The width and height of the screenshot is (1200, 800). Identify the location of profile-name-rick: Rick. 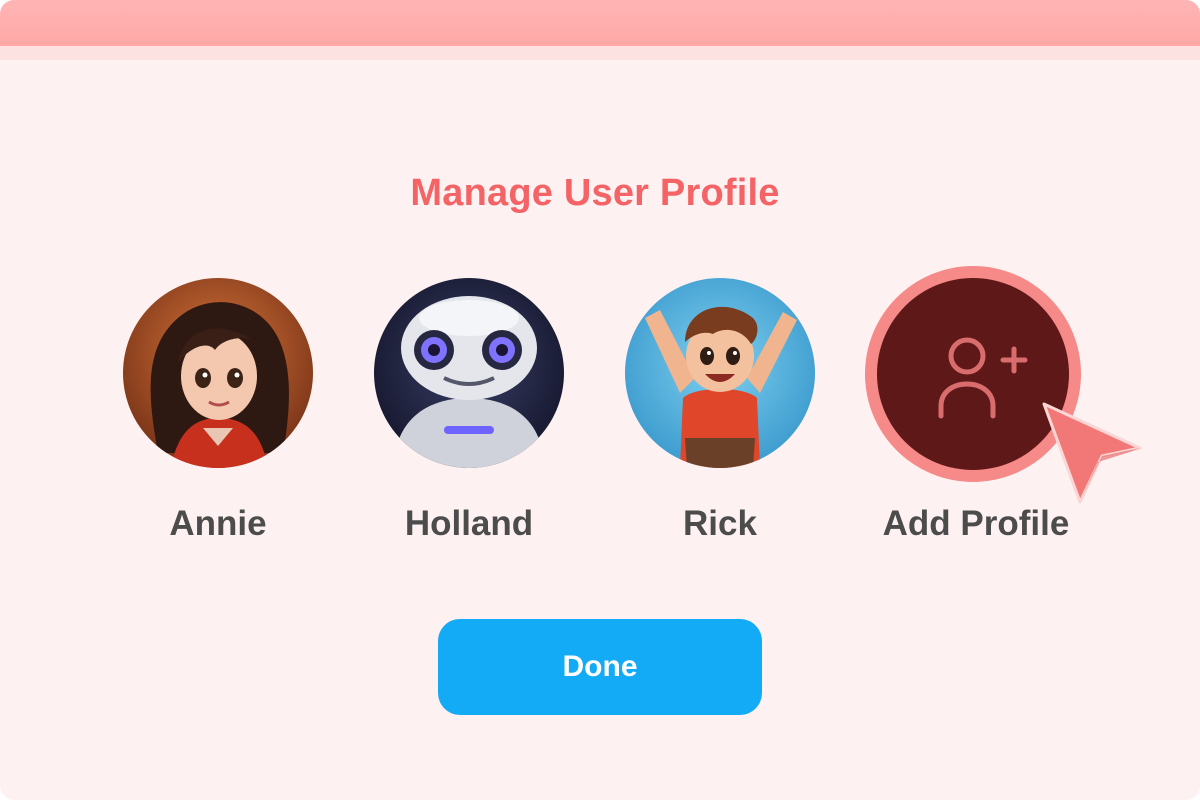
(720, 524).